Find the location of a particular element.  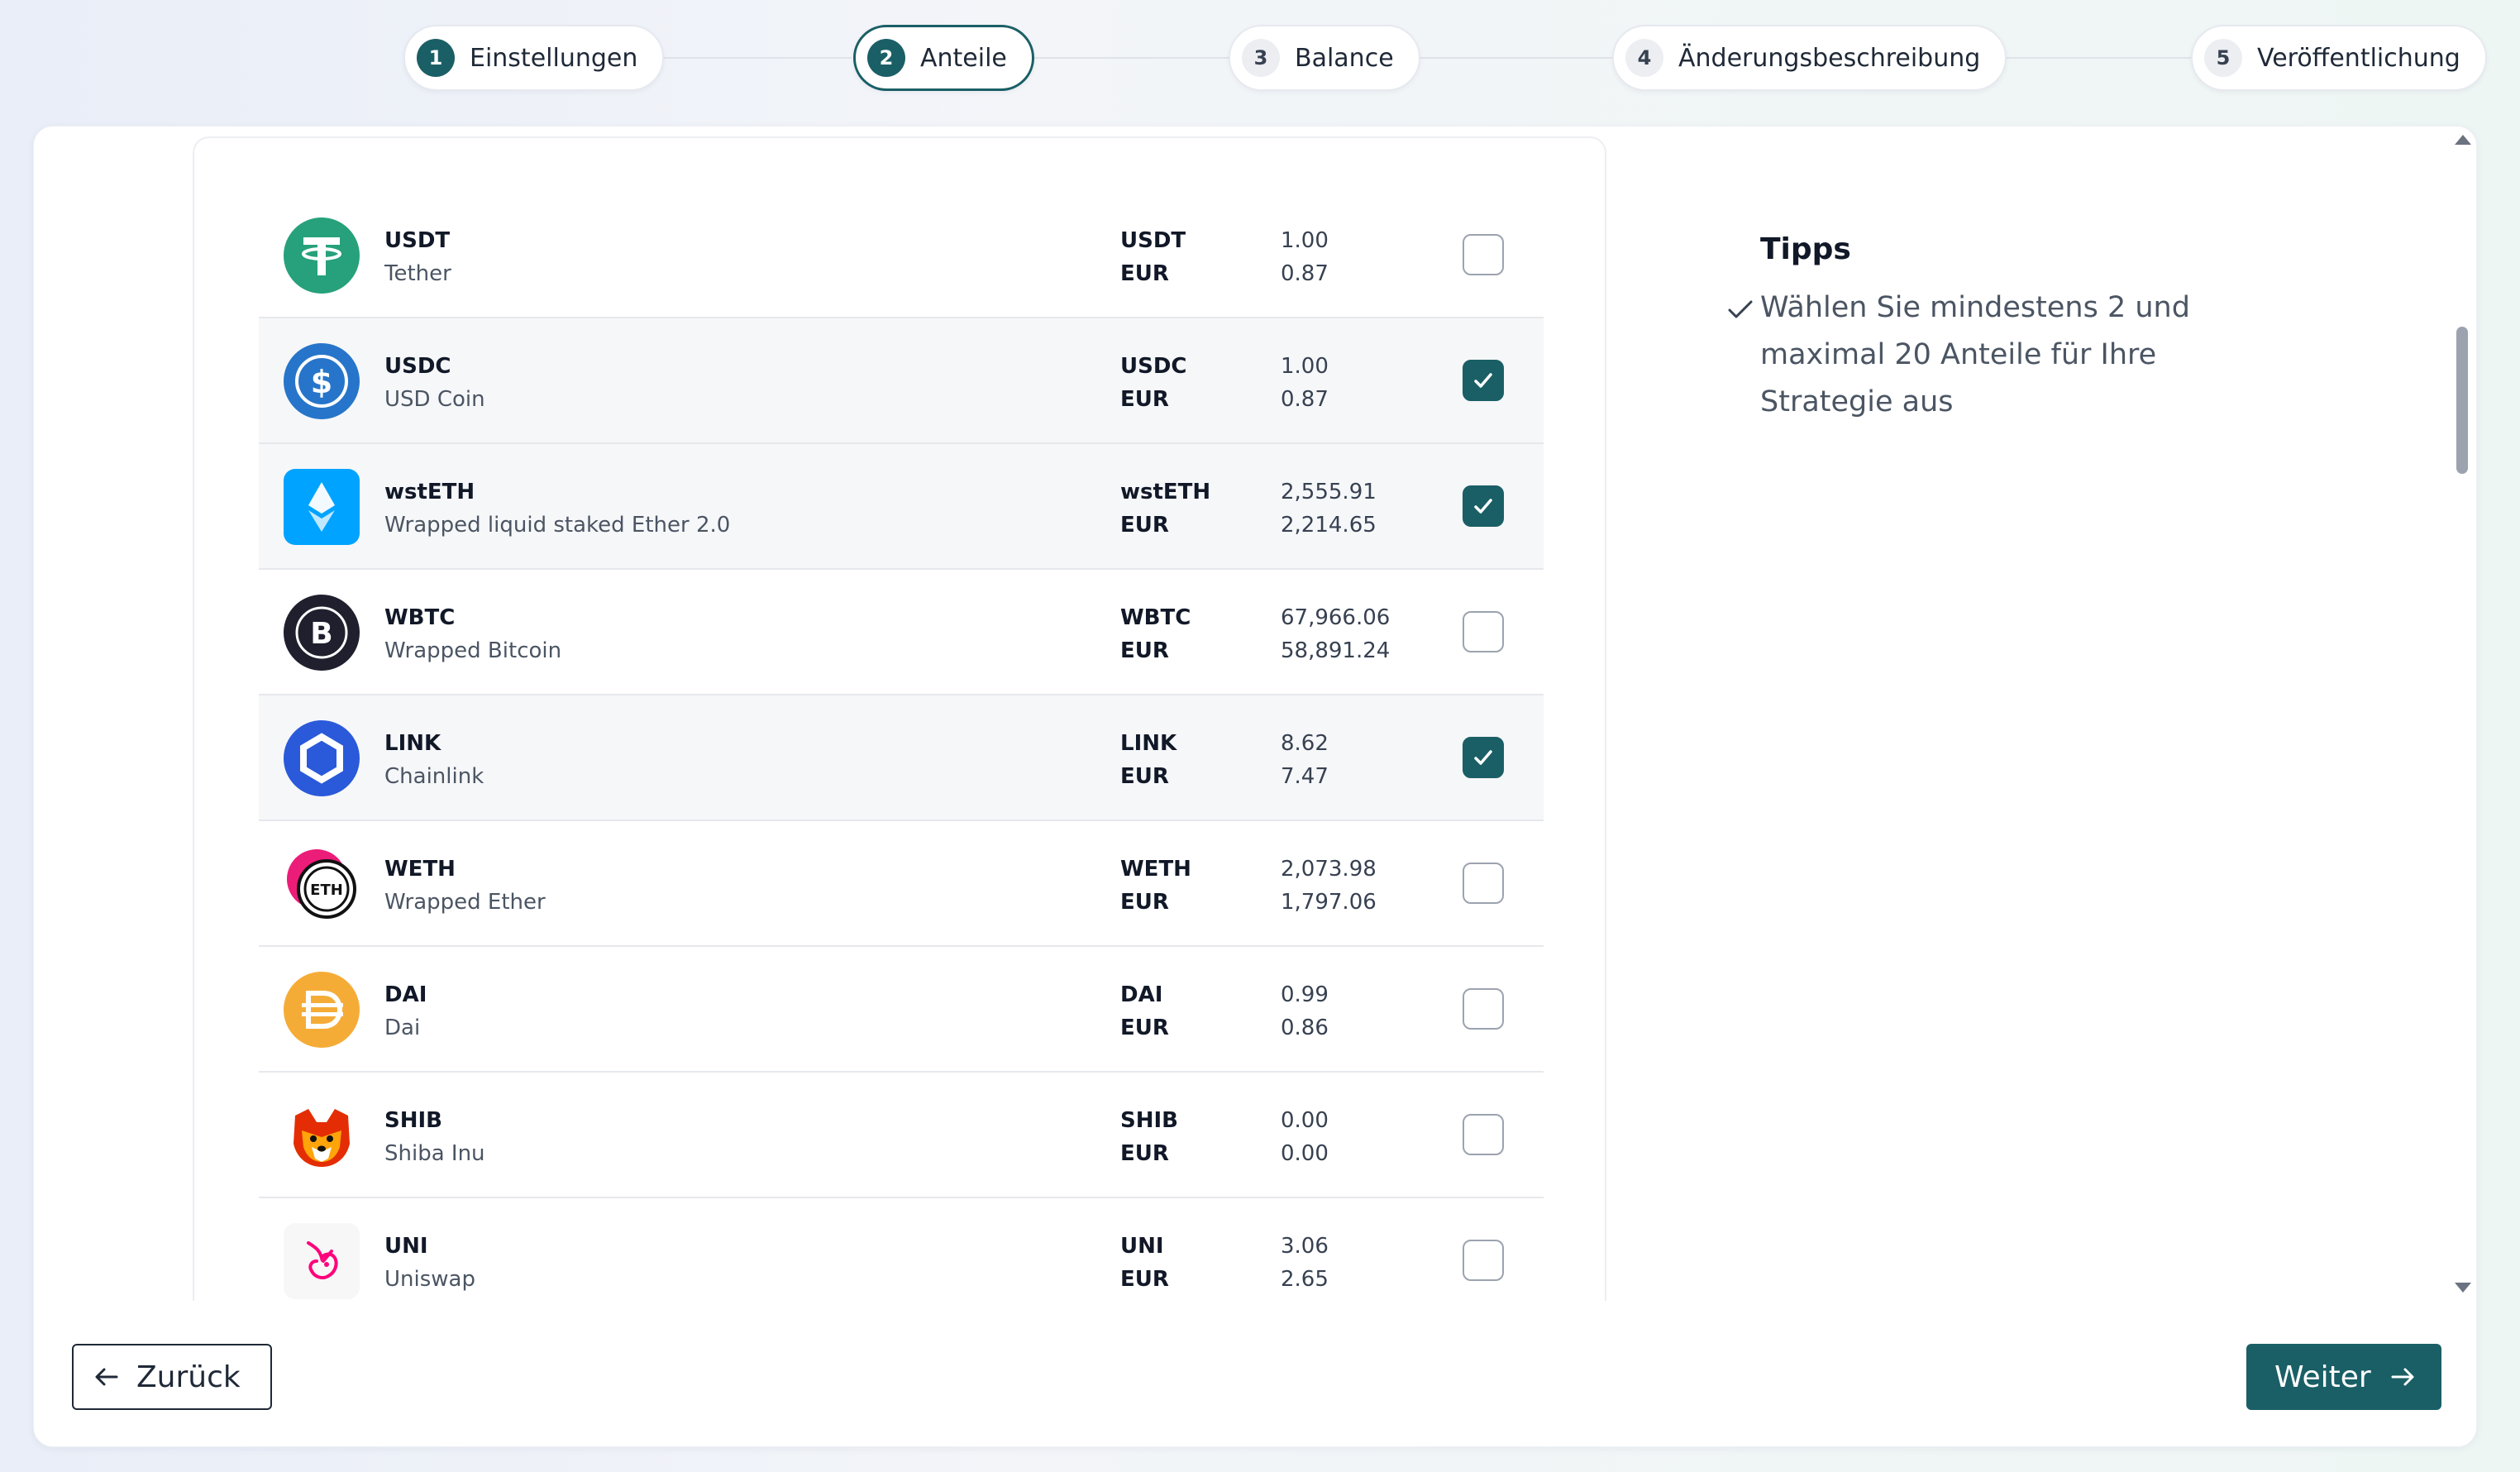

asset-units: WBTC EUR is located at coordinates (1155, 634).